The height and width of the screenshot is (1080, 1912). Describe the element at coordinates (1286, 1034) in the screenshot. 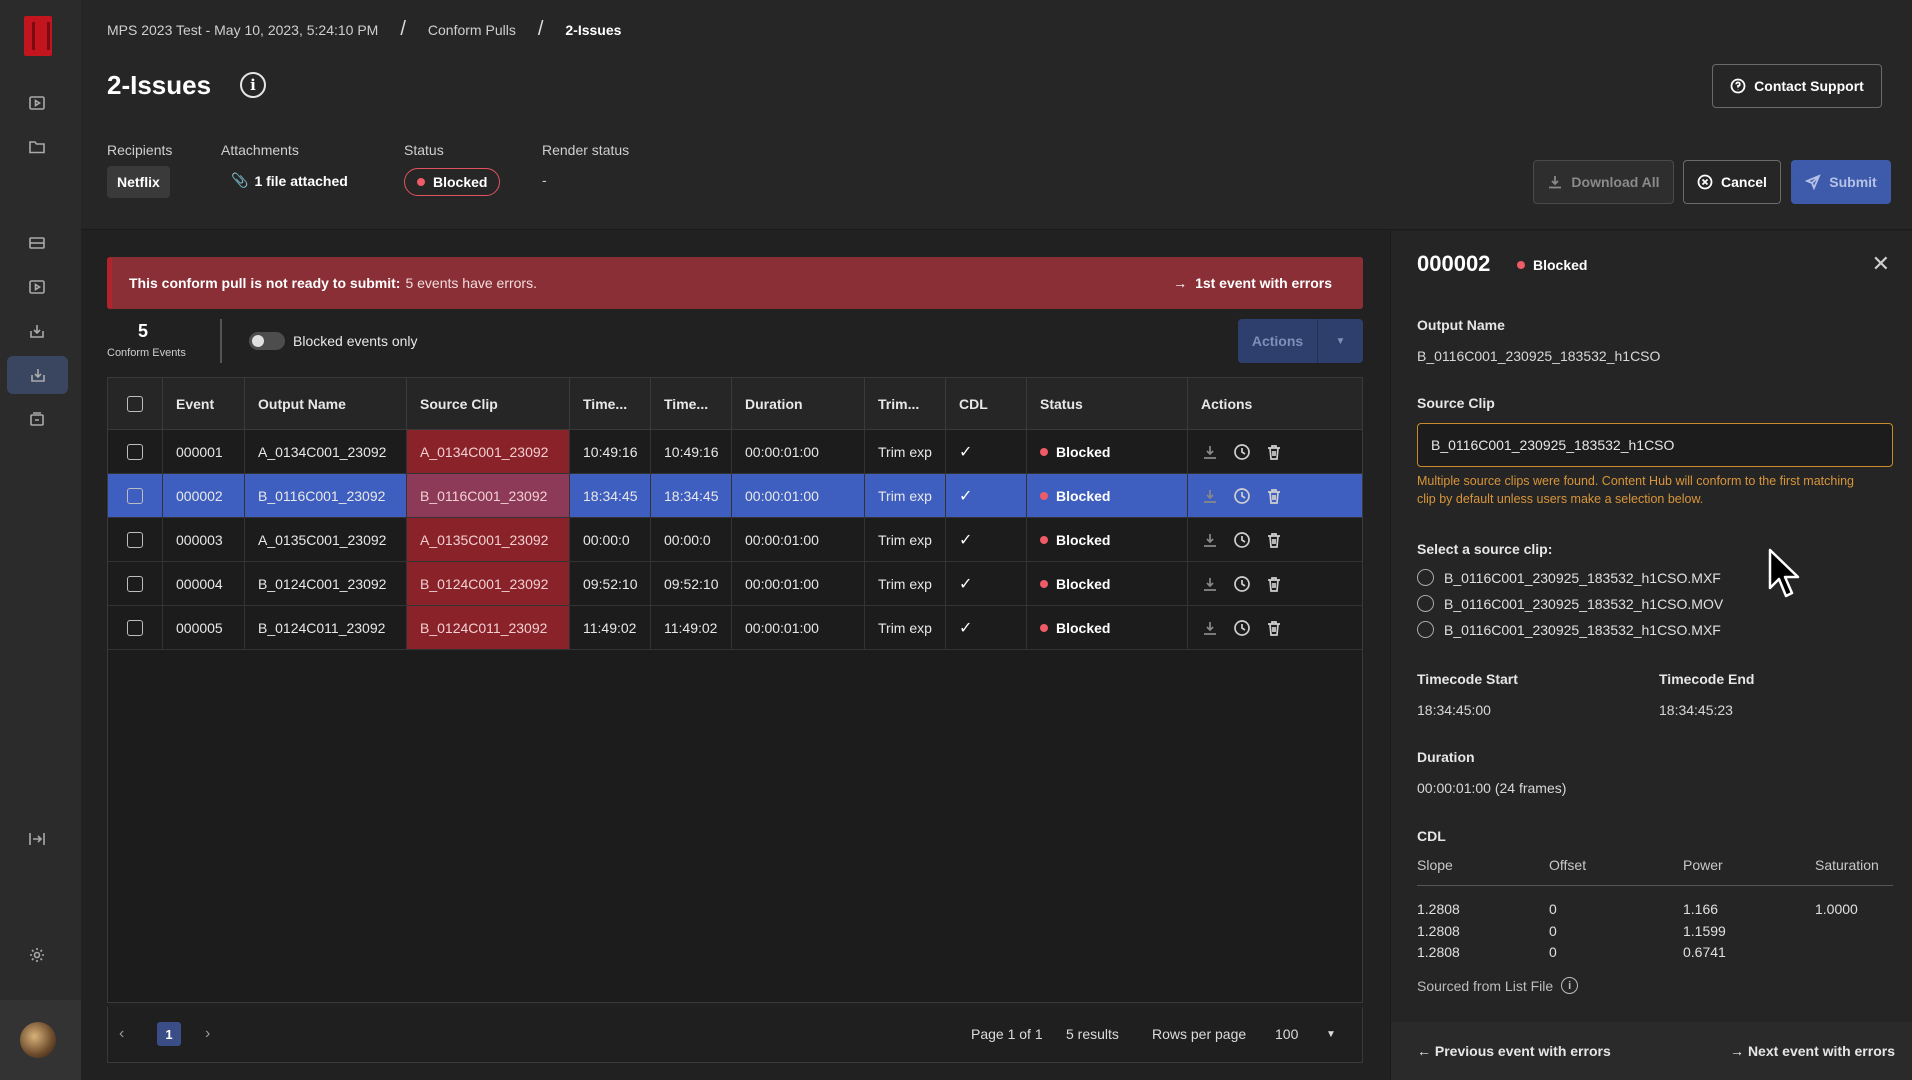

I see `rows-per-page-select: 100` at that location.